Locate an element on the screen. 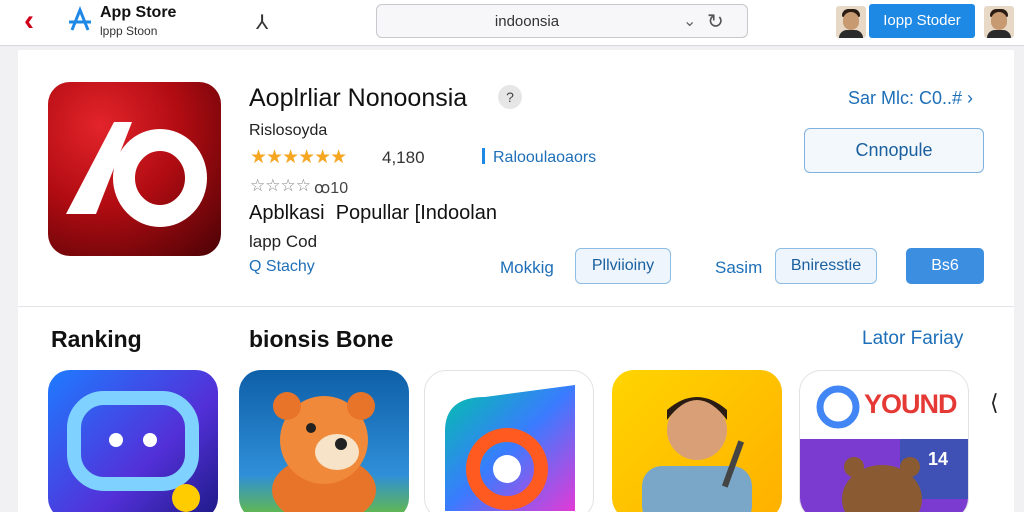  section-link: Lator Fariay is located at coordinates (912, 339).